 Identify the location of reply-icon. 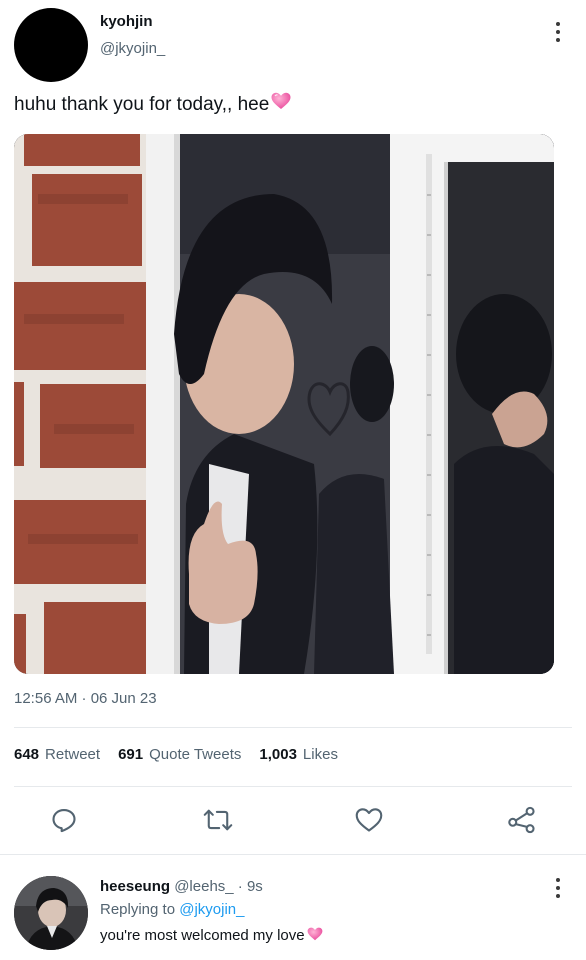
(64, 820).